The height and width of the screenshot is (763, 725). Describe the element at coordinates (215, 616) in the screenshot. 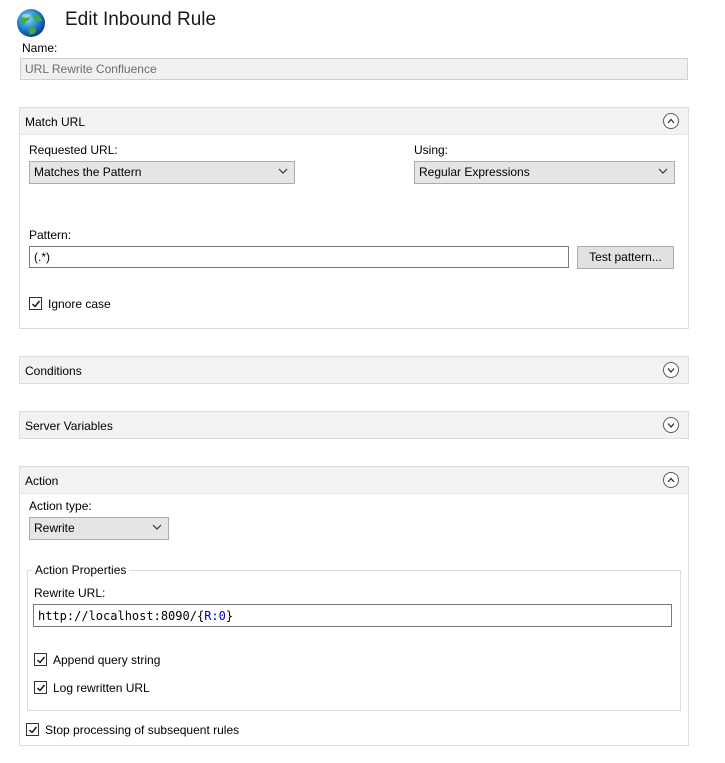

I see `rewrite-url-token: R:0` at that location.